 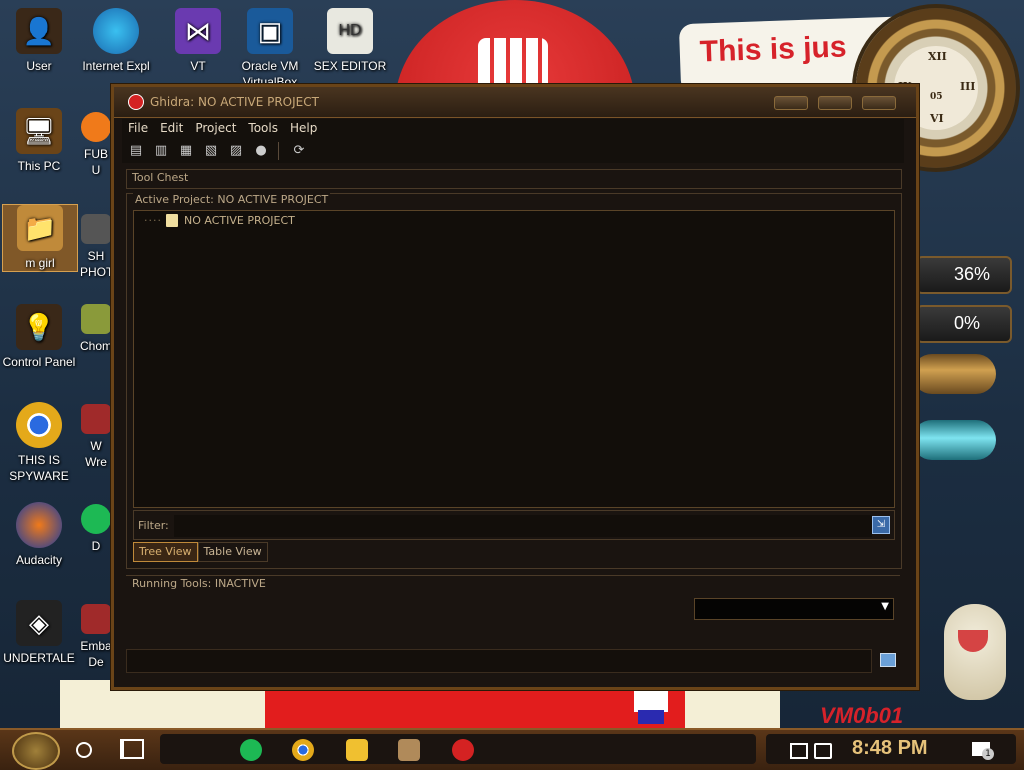 I want to click on desktop-icon-firefox: FUB U, so click(x=96, y=145).